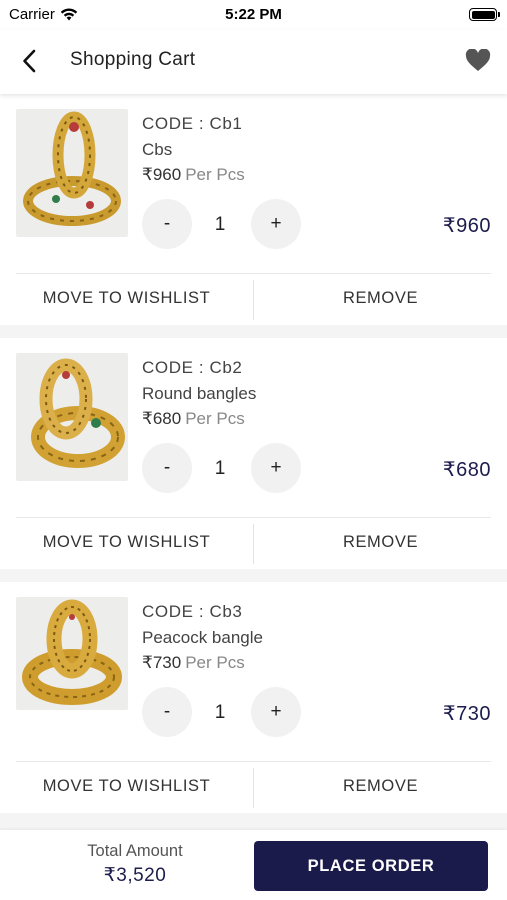 The width and height of the screenshot is (507, 900). Describe the element at coordinates (135, 875) in the screenshot. I see `total-amount-value: ₹3,520` at that location.